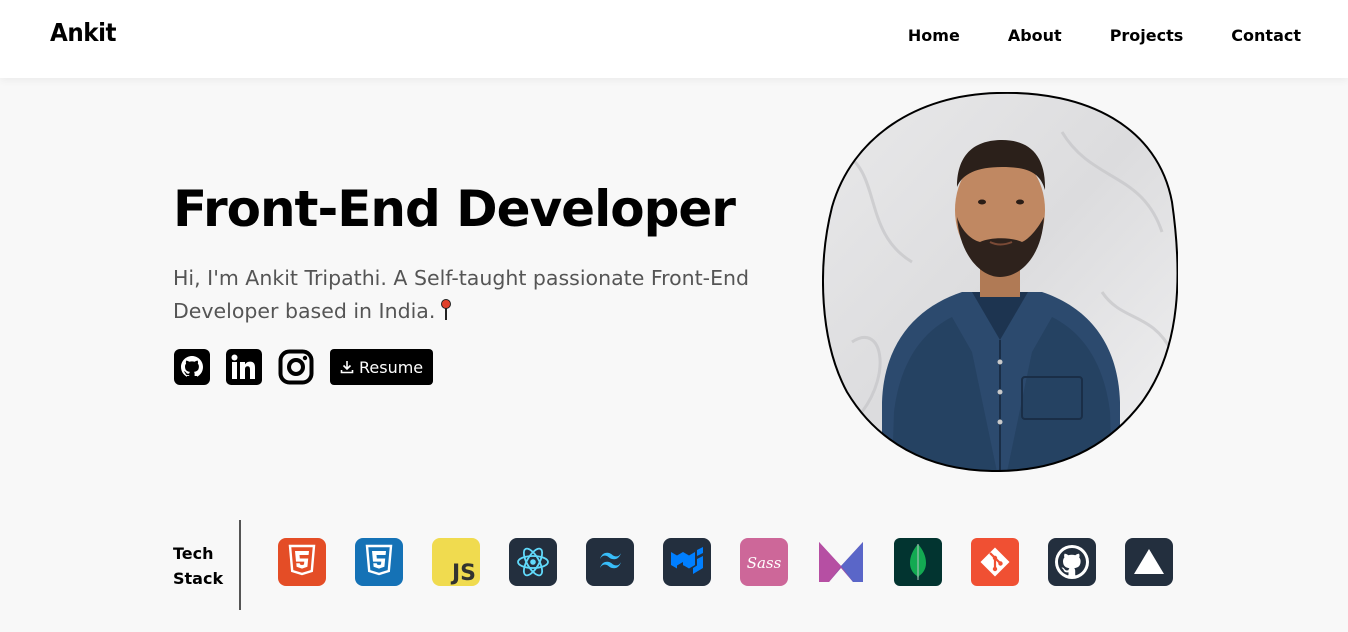 Image resolution: width=1348 pixels, height=632 pixels. What do you see at coordinates (83, 32) in the screenshot?
I see `site-logo: Ankit` at bounding box center [83, 32].